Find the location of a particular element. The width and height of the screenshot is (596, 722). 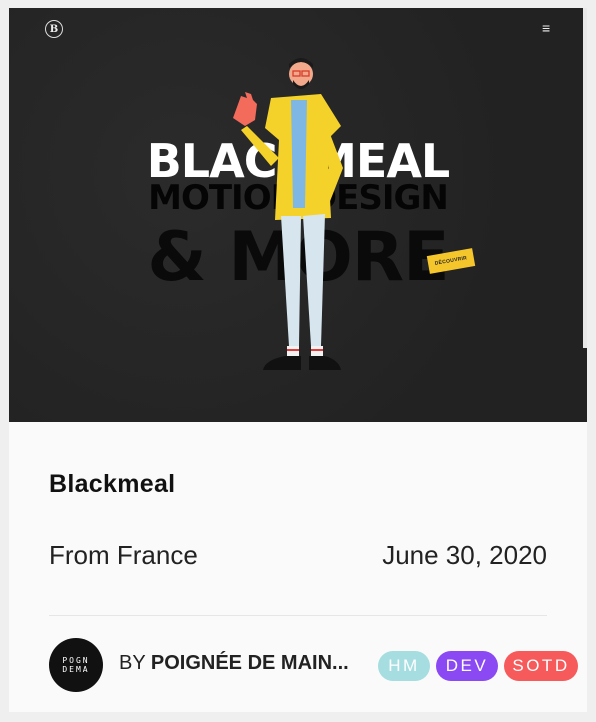

site-title: Blackmeal is located at coordinates (112, 484).